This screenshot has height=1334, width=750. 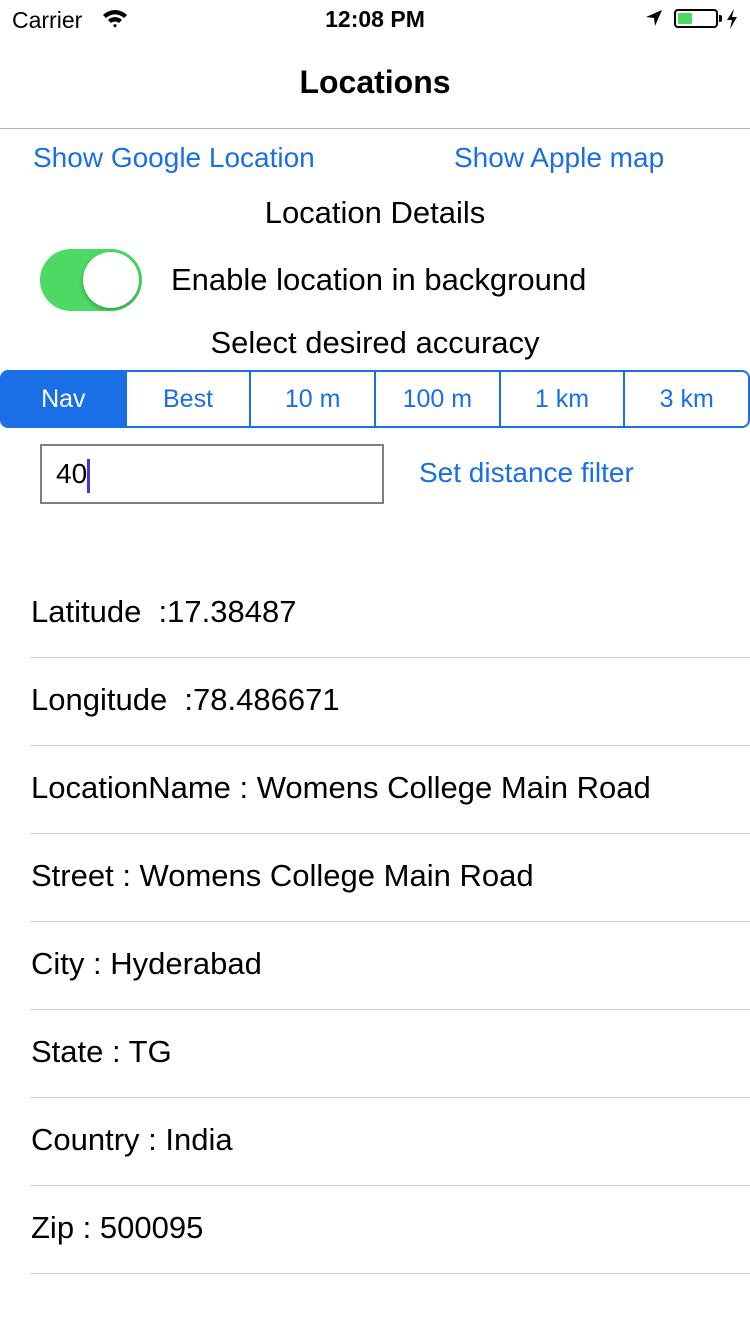 What do you see at coordinates (185, 699) in the screenshot?
I see `longitude-text: Longitude :78.486671` at bounding box center [185, 699].